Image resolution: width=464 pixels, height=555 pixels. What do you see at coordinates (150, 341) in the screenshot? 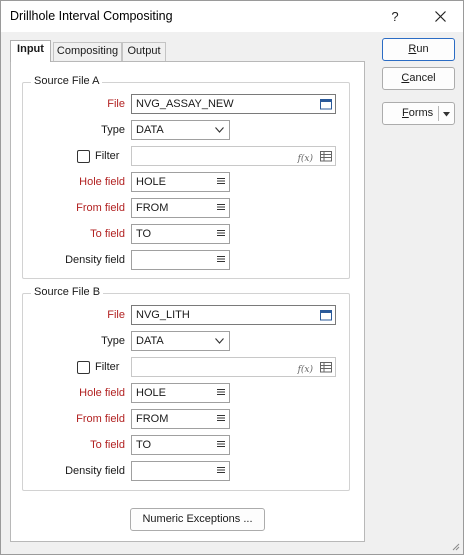
I see `type-b-value: DATA` at bounding box center [150, 341].